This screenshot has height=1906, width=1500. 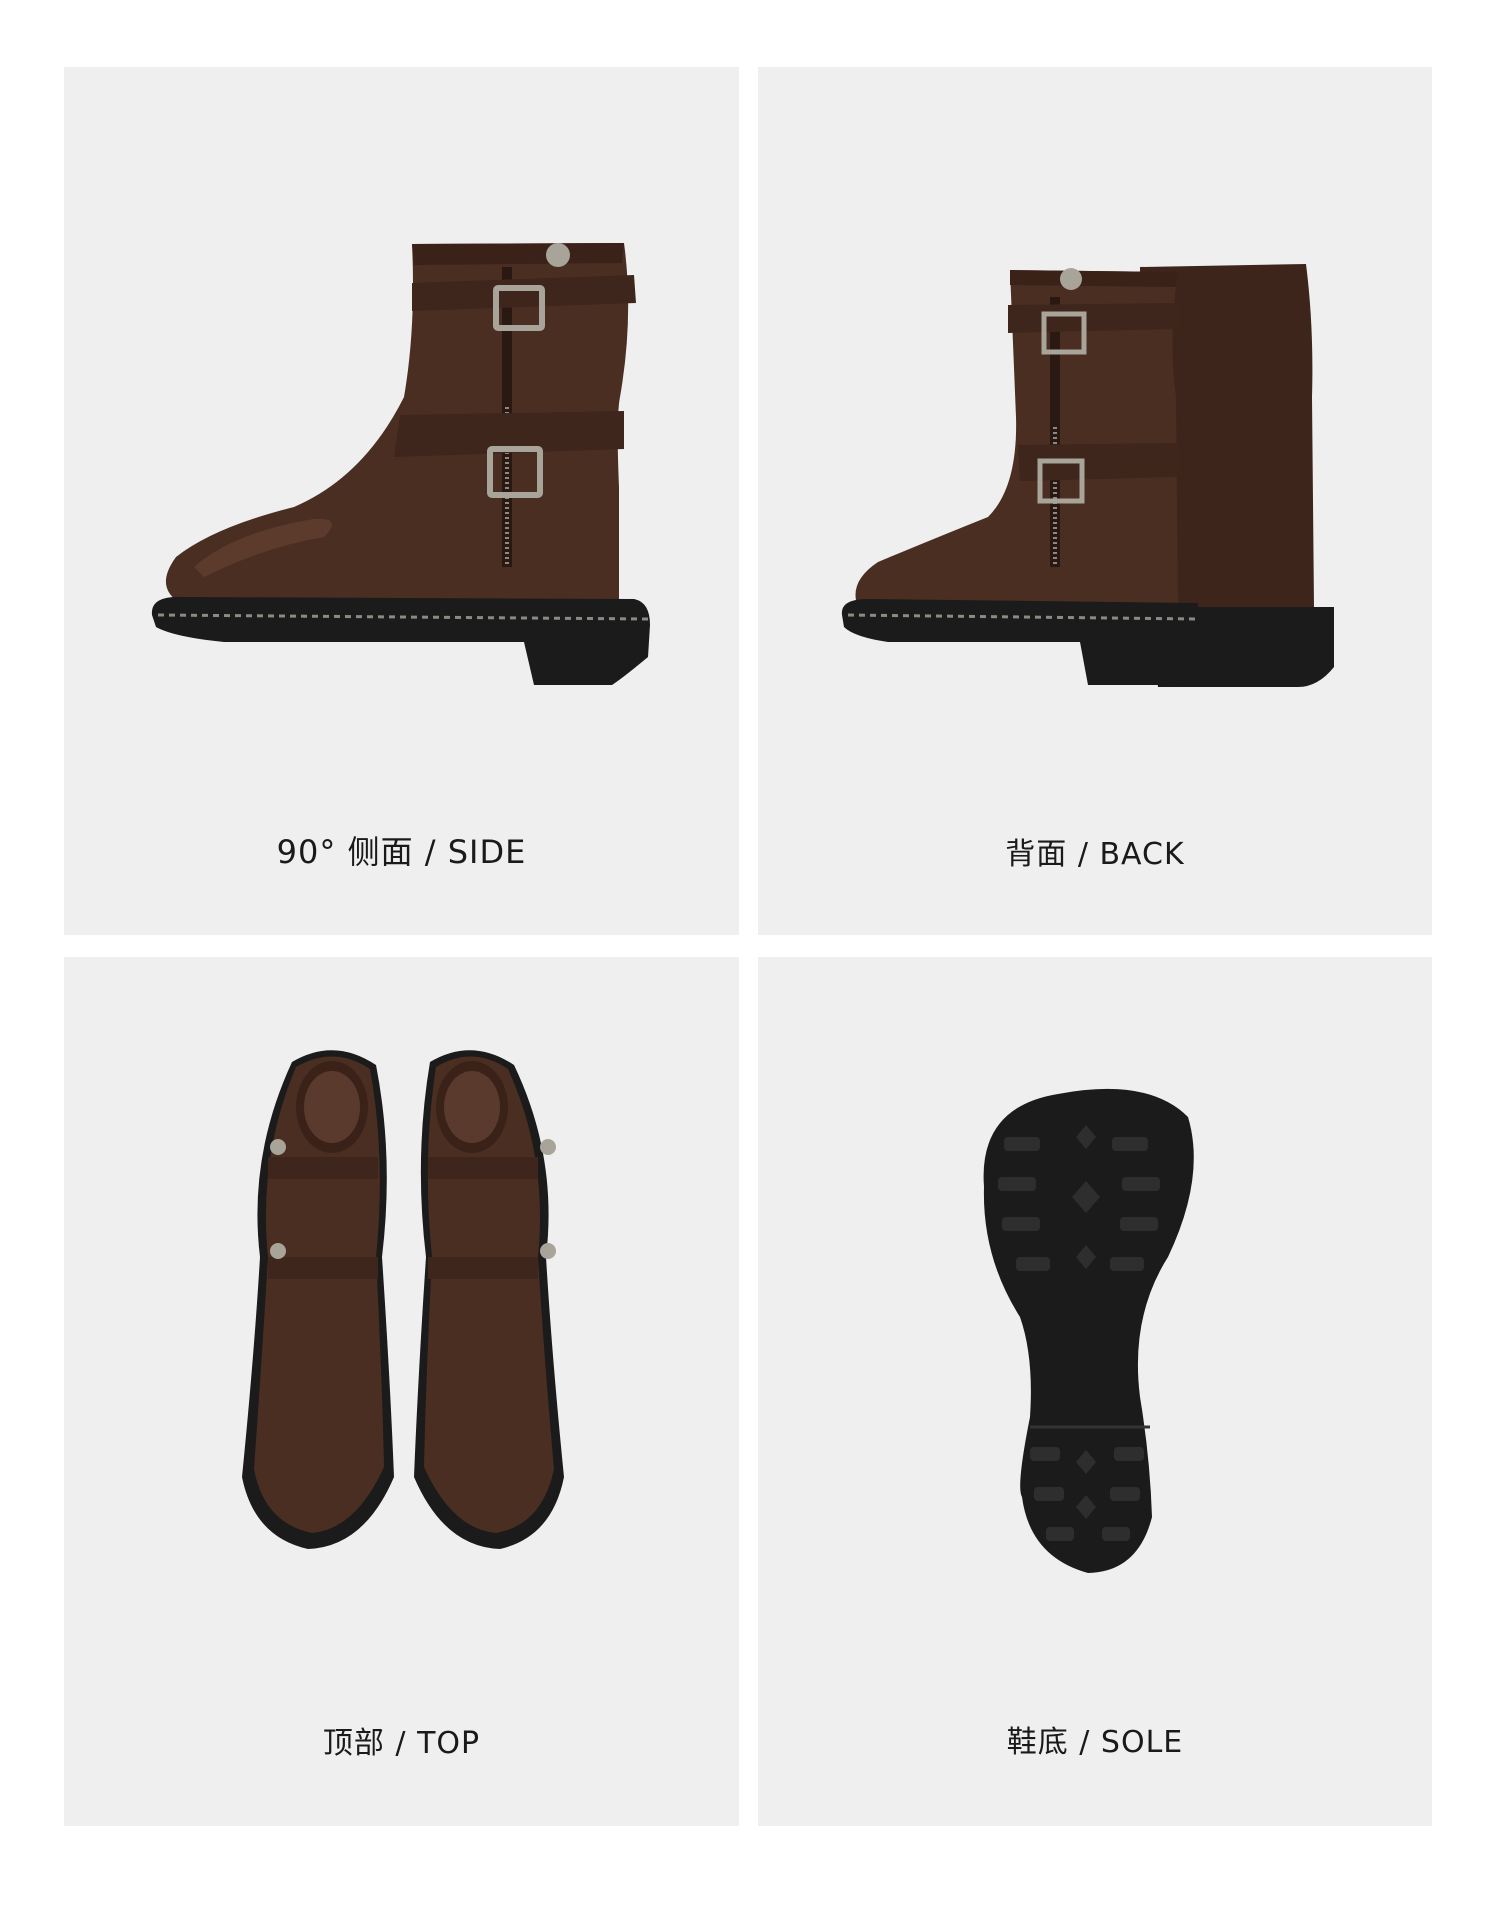 I want to click on caption-sole: 鞋底 / SOLE, so click(x=1095, y=1742).